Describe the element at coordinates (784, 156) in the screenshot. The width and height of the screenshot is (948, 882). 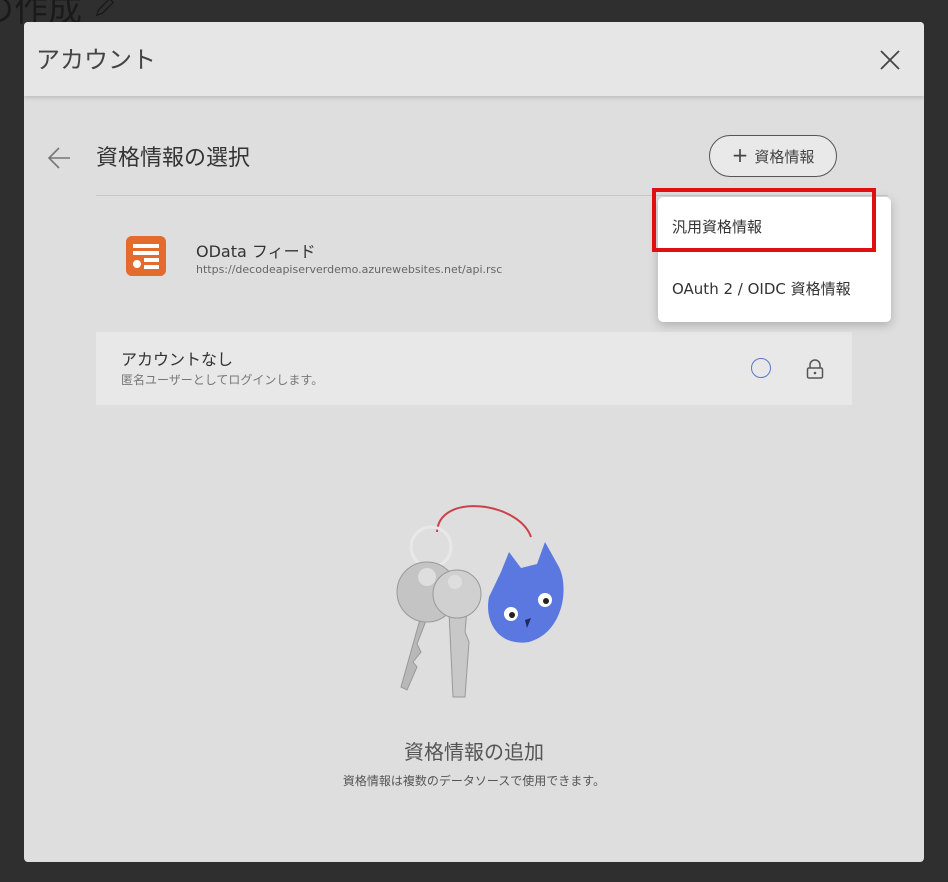
I see `add-credential-label: 資格情報` at that location.